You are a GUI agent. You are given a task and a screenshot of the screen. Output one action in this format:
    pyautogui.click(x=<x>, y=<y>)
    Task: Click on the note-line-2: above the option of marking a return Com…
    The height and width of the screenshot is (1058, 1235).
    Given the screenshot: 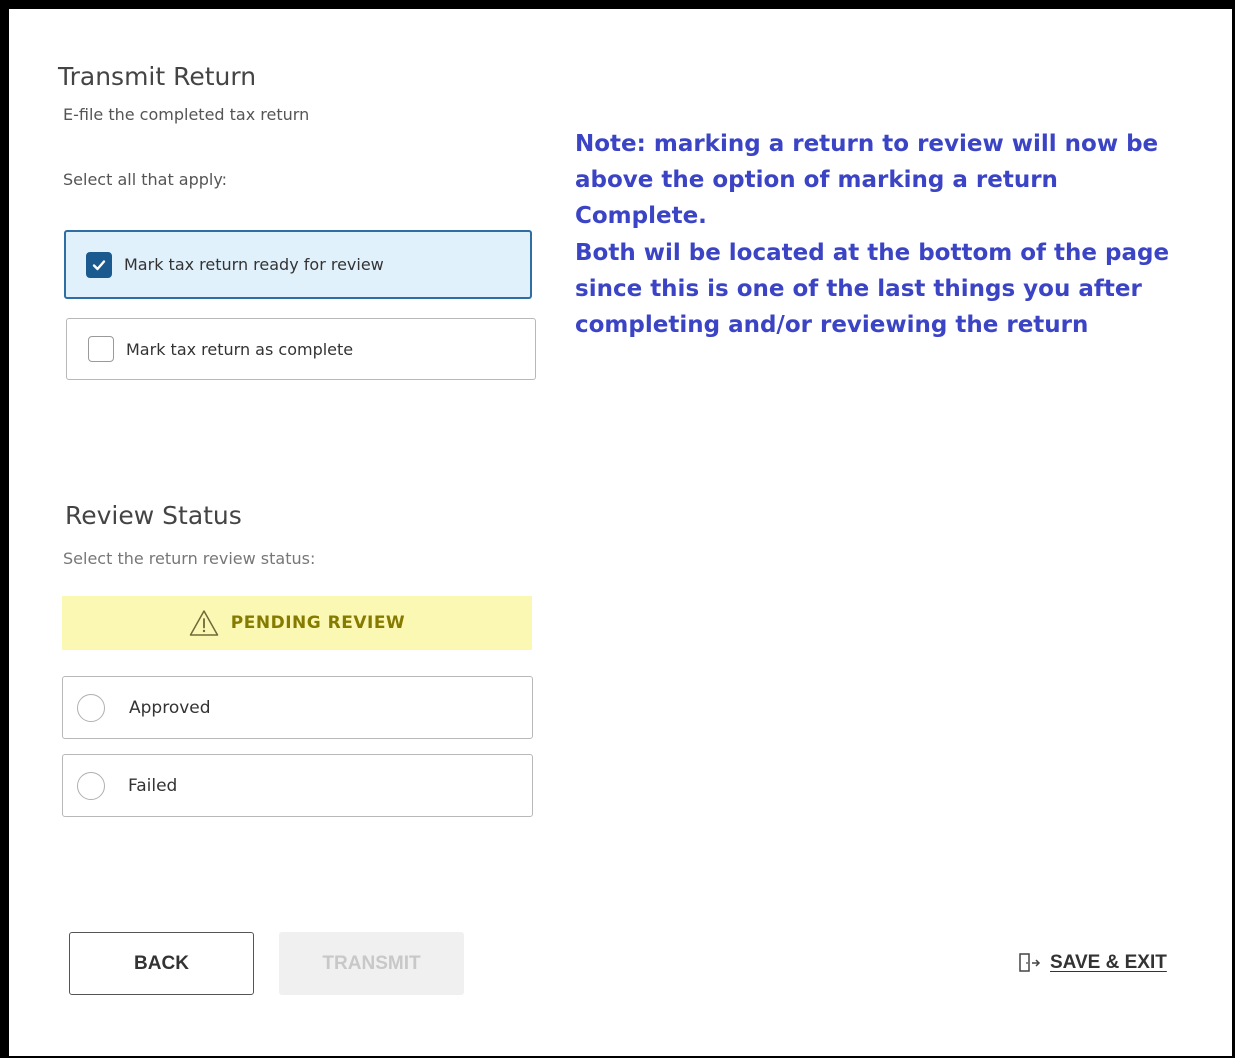 What is the action you would take?
    pyautogui.click(x=816, y=198)
    